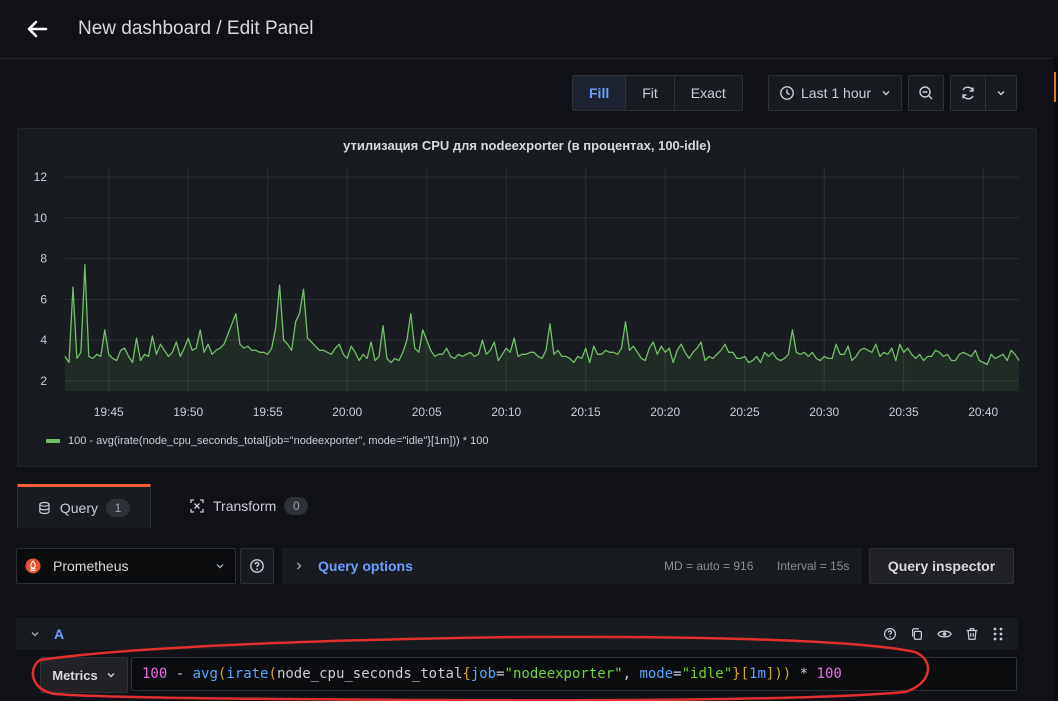  I want to click on tab-query-label: Query, so click(78, 507).